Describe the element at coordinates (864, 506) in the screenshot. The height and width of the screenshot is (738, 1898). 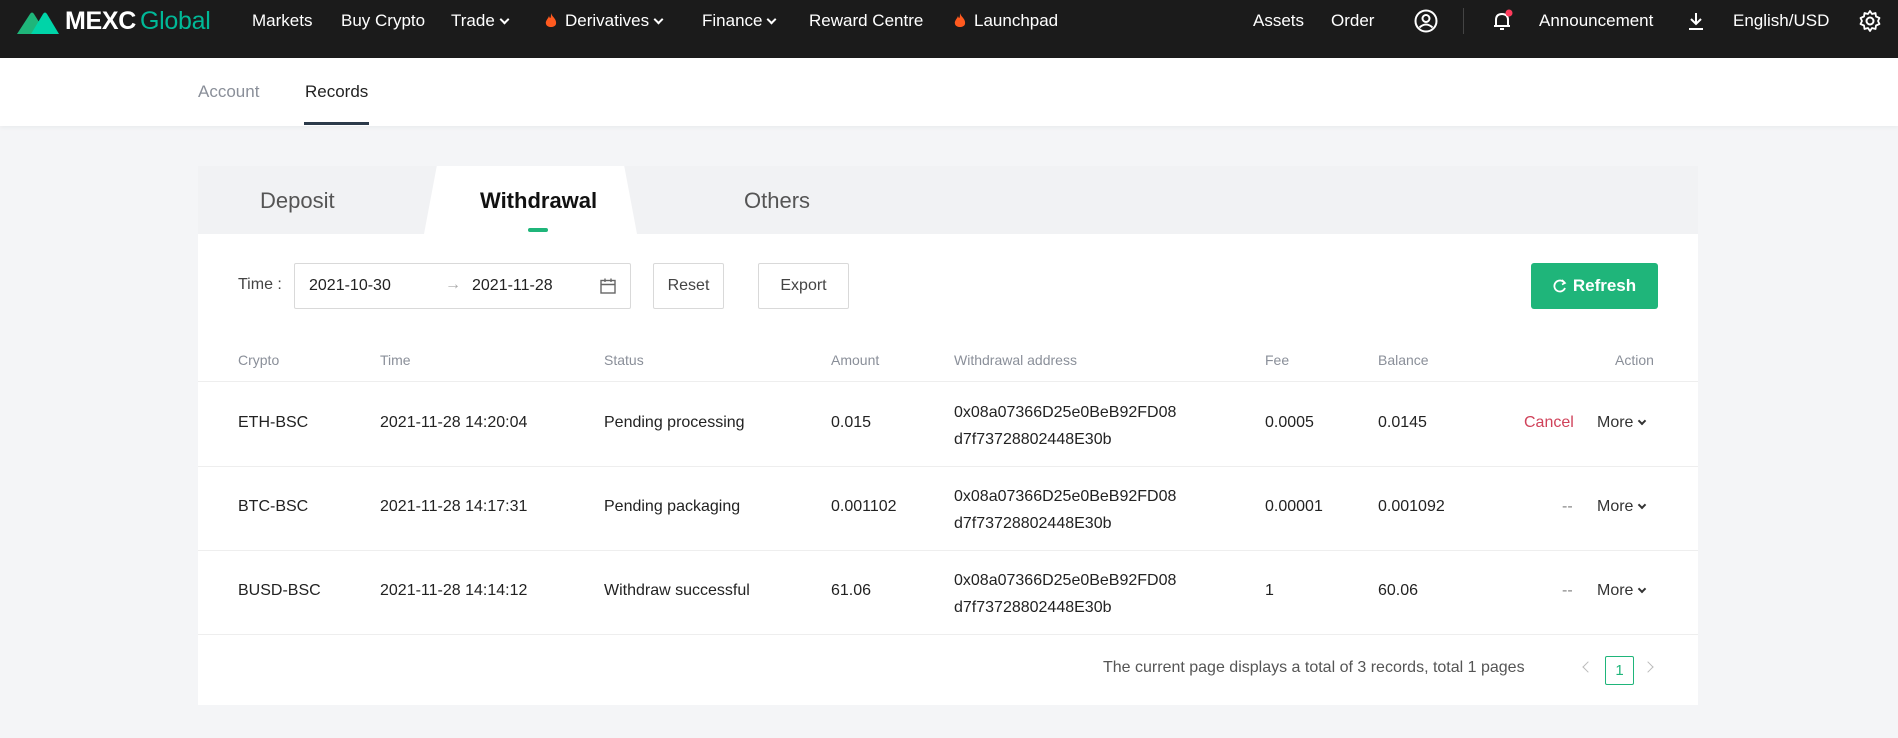
I see `cell-amount: 0.001102` at that location.